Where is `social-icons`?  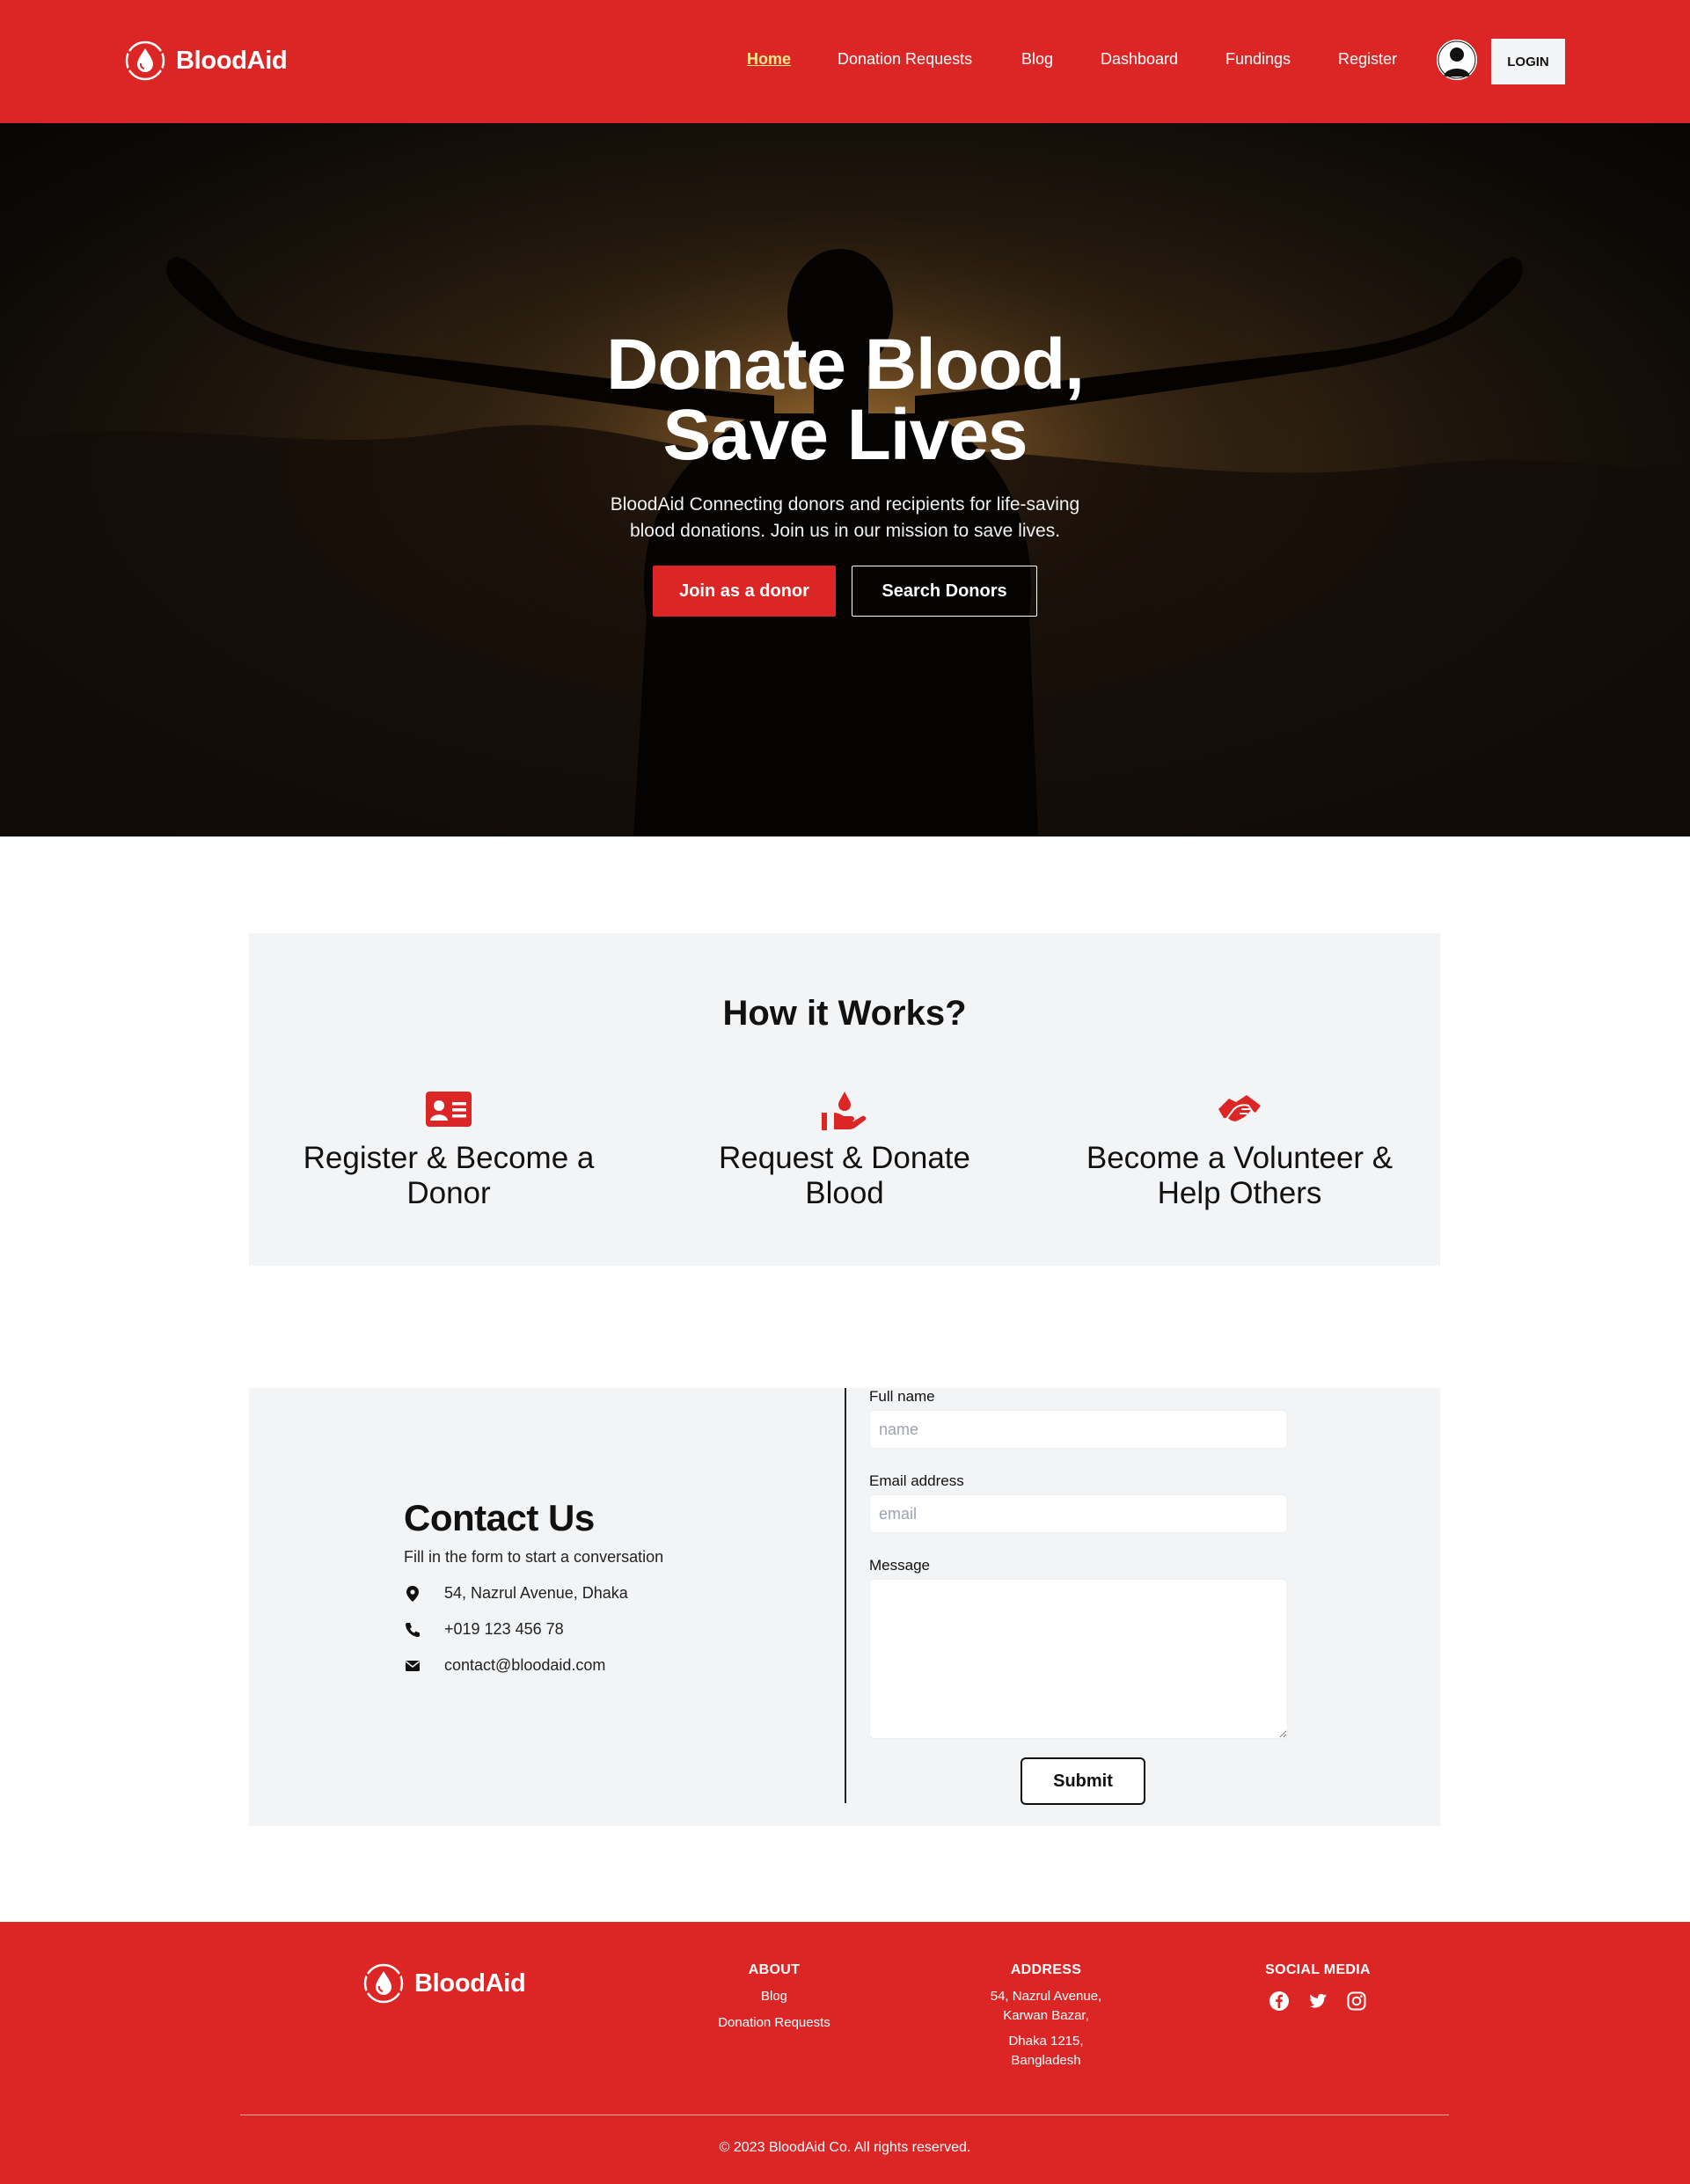 social-icons is located at coordinates (1318, 2001).